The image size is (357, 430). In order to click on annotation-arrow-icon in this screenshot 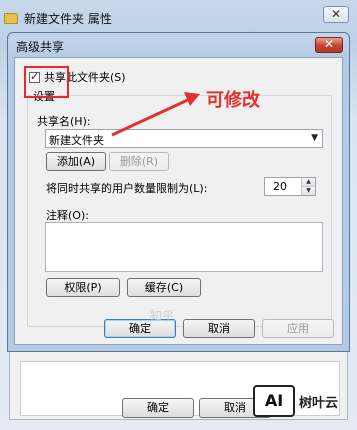, I will do `click(155, 114)`.